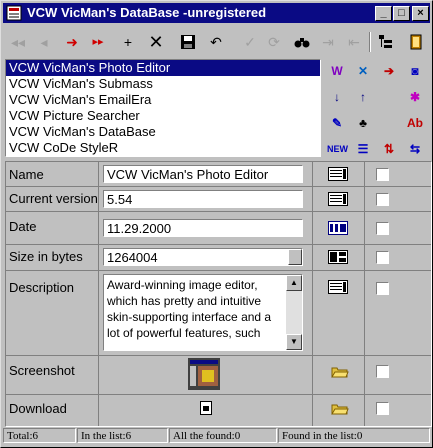  I want to click on size-row: Size in bytes 1264004, so click(218, 257).